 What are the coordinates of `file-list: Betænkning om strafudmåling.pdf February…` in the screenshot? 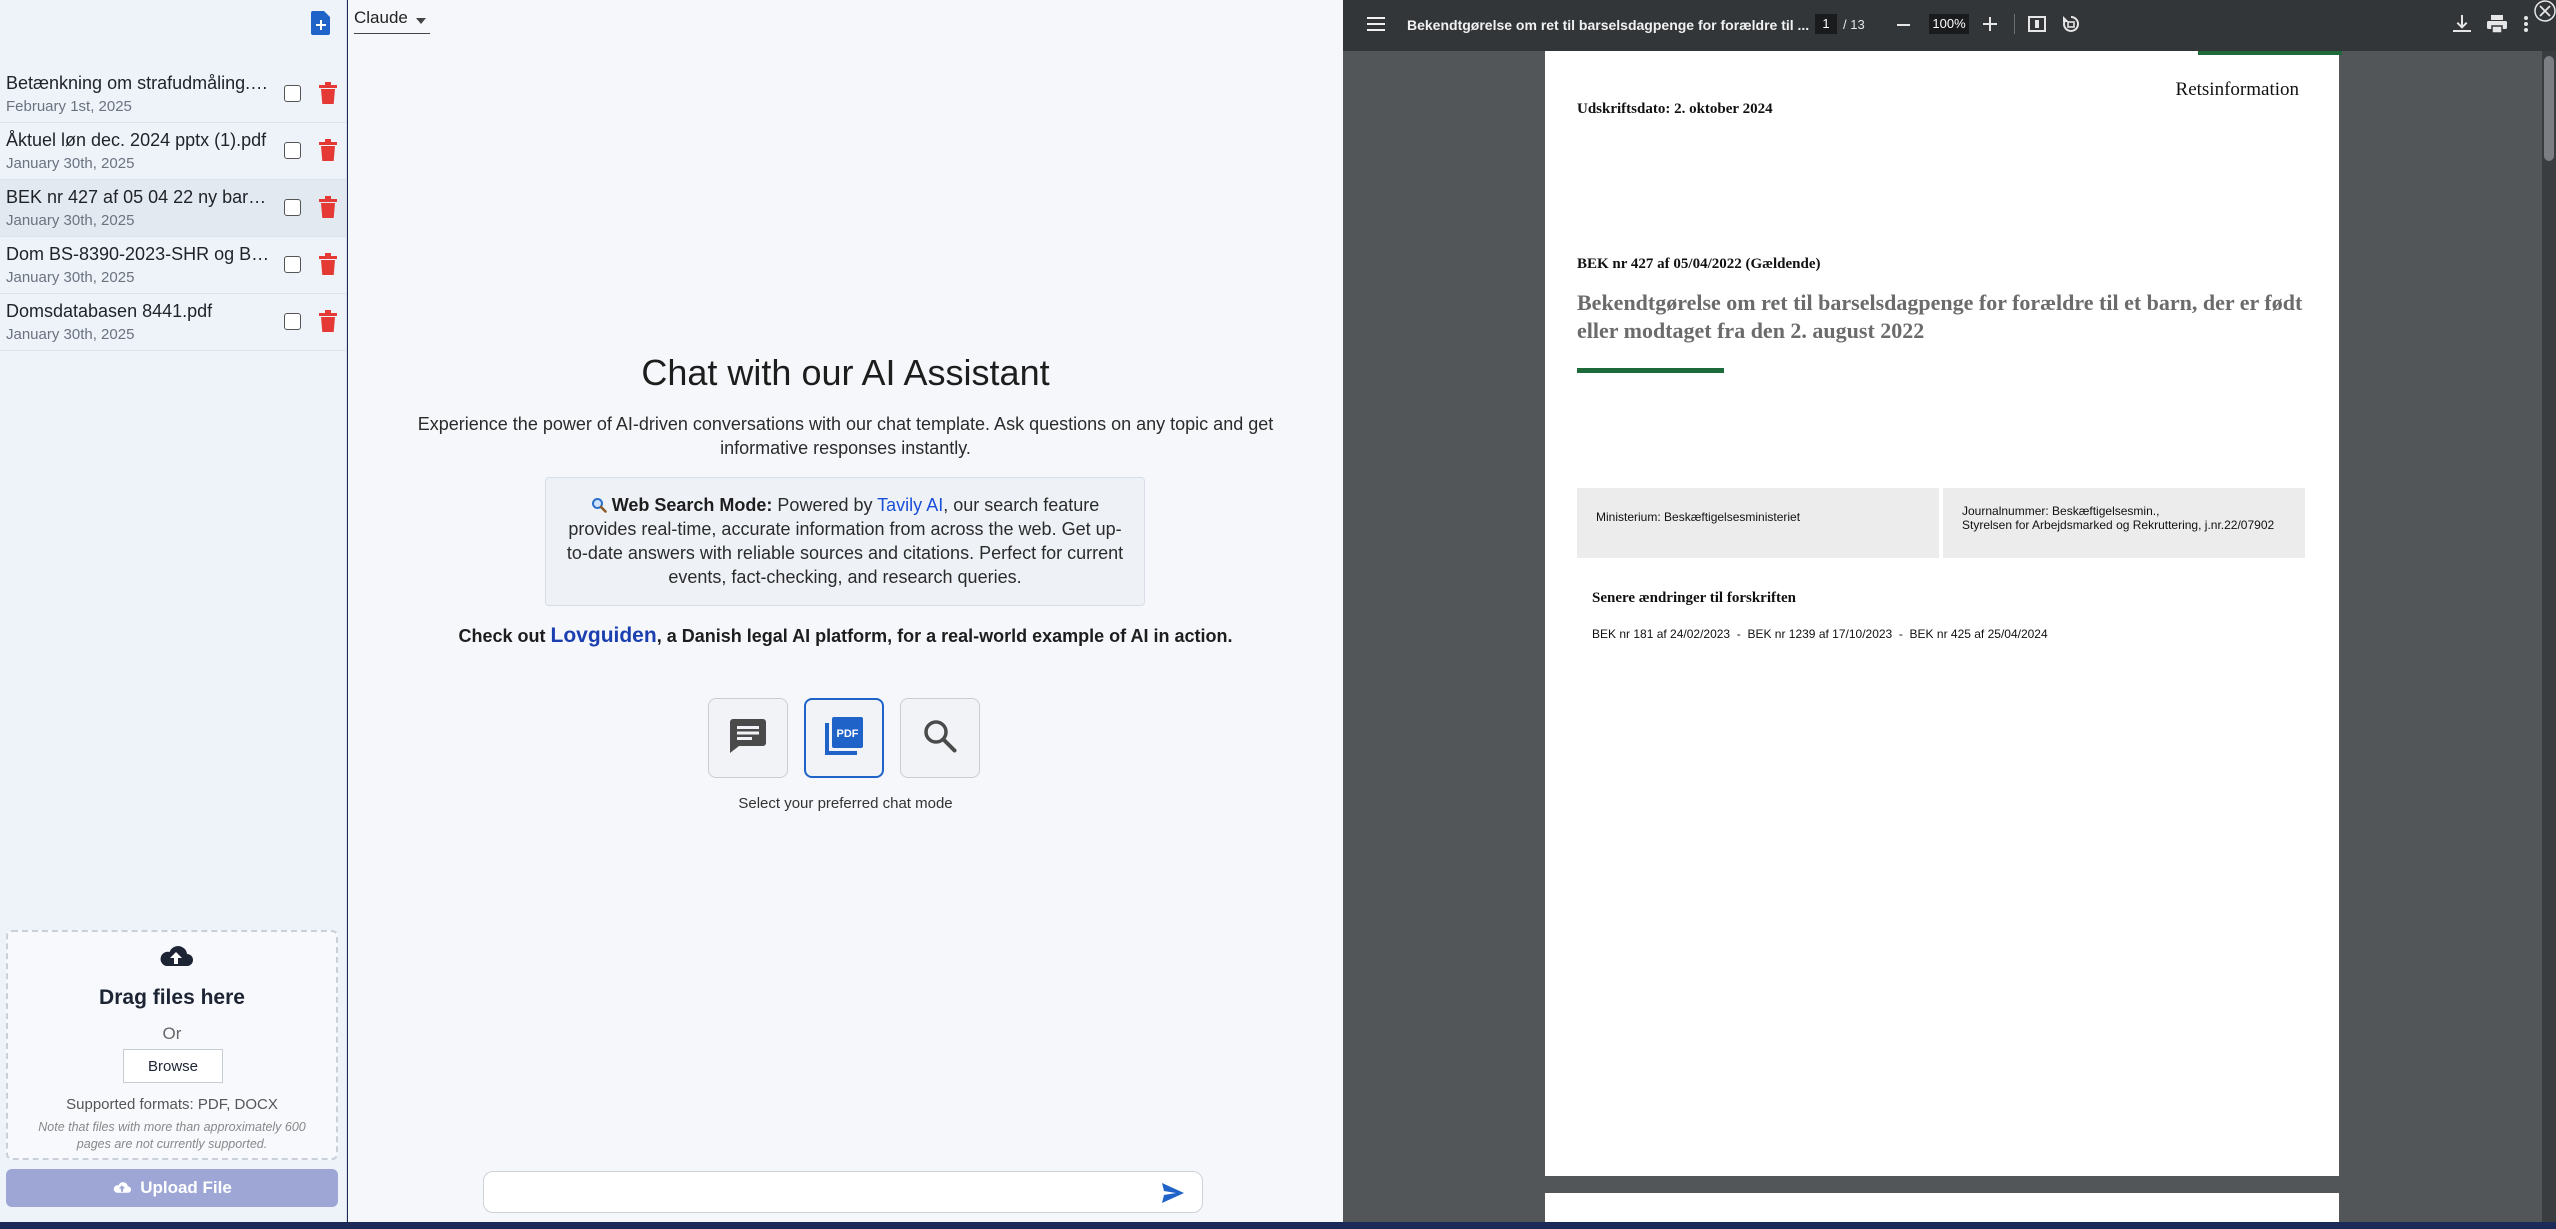 It's located at (173, 208).